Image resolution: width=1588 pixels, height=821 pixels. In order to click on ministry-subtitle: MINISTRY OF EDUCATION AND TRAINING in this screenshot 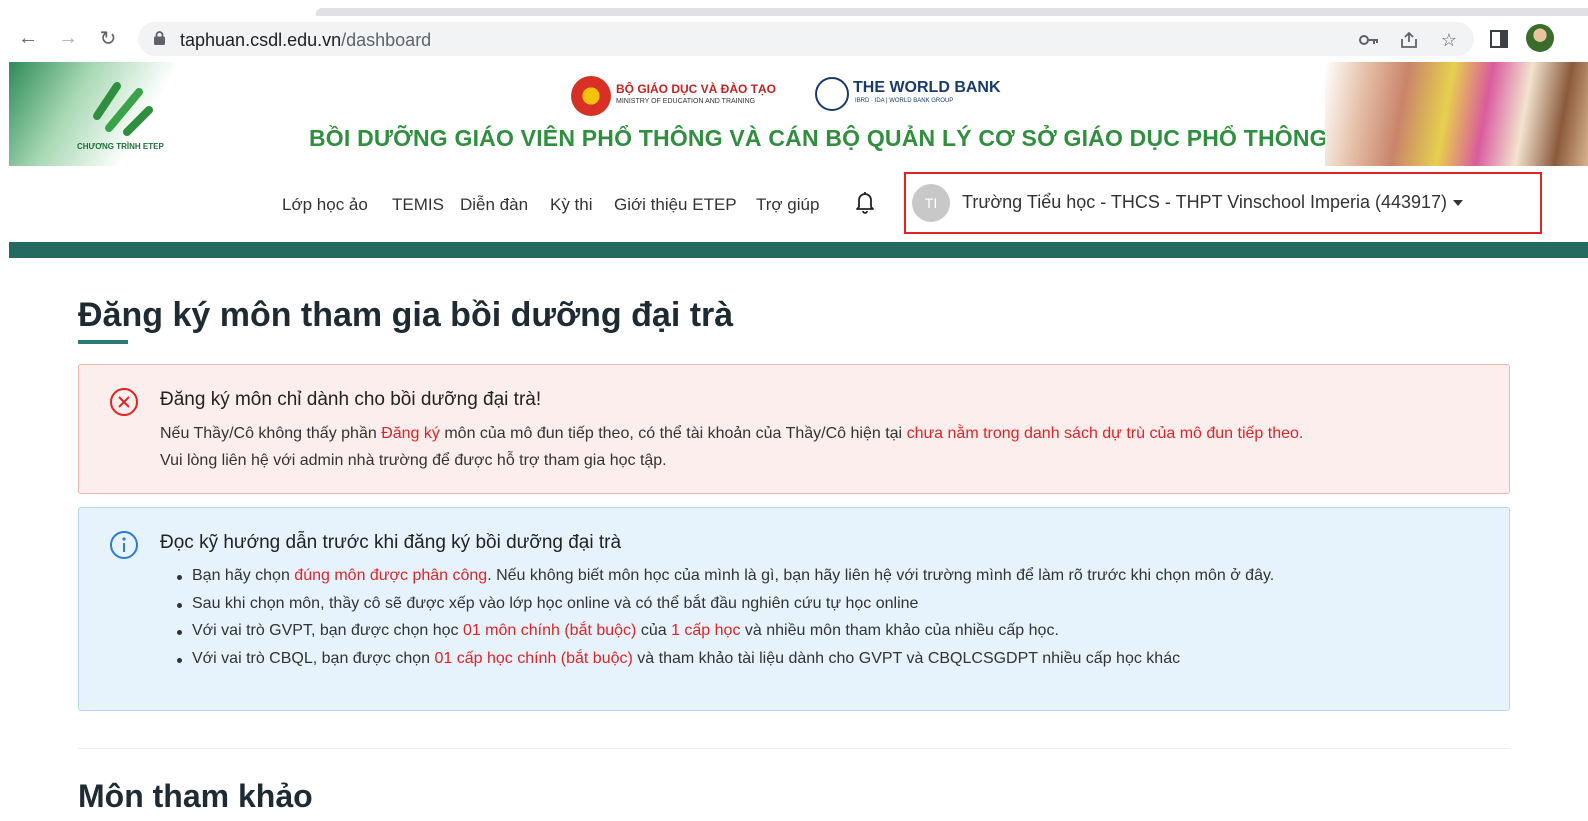, I will do `click(686, 101)`.